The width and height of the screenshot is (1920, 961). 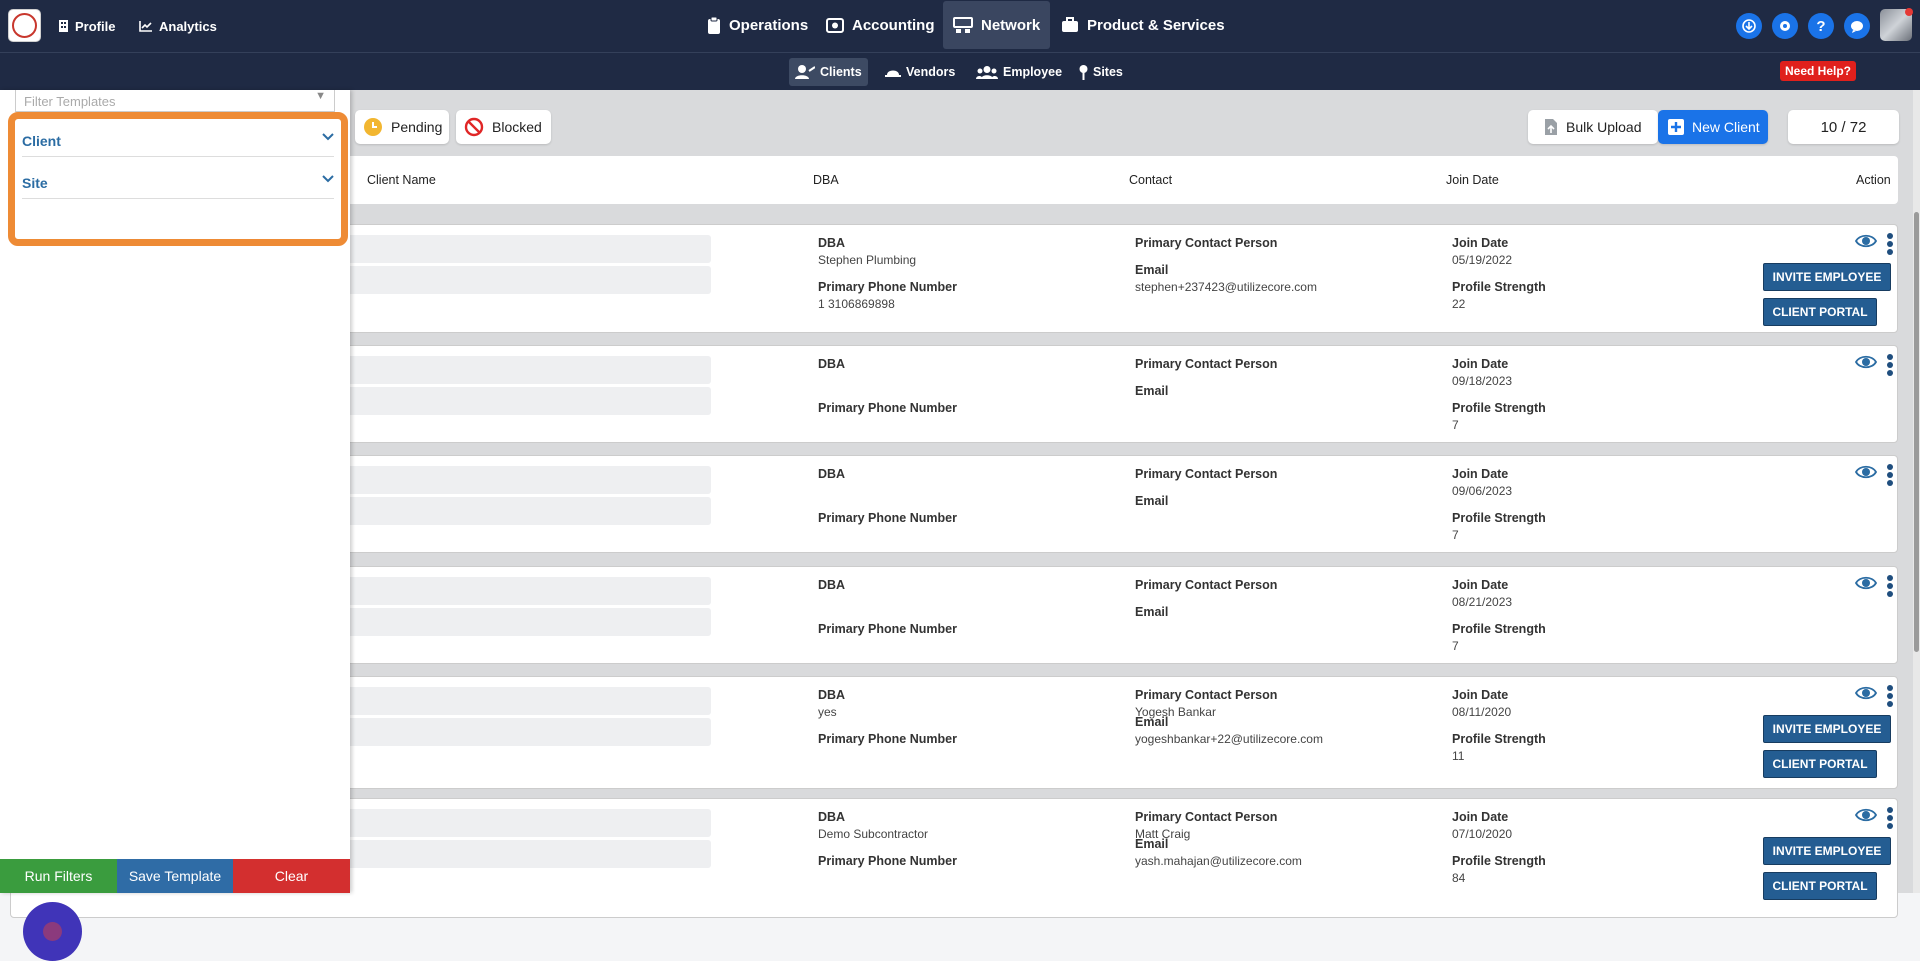 I want to click on email-value: stephen+237423@utilizecore.com, so click(x=1226, y=287).